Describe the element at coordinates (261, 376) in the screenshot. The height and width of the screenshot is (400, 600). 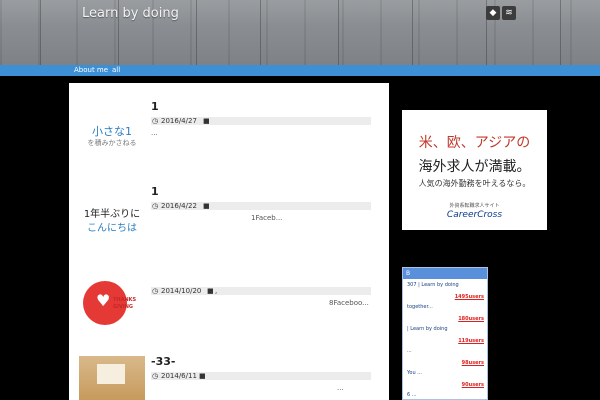
I see `post-meta: ◷ 2014/6/11 ■` at that location.